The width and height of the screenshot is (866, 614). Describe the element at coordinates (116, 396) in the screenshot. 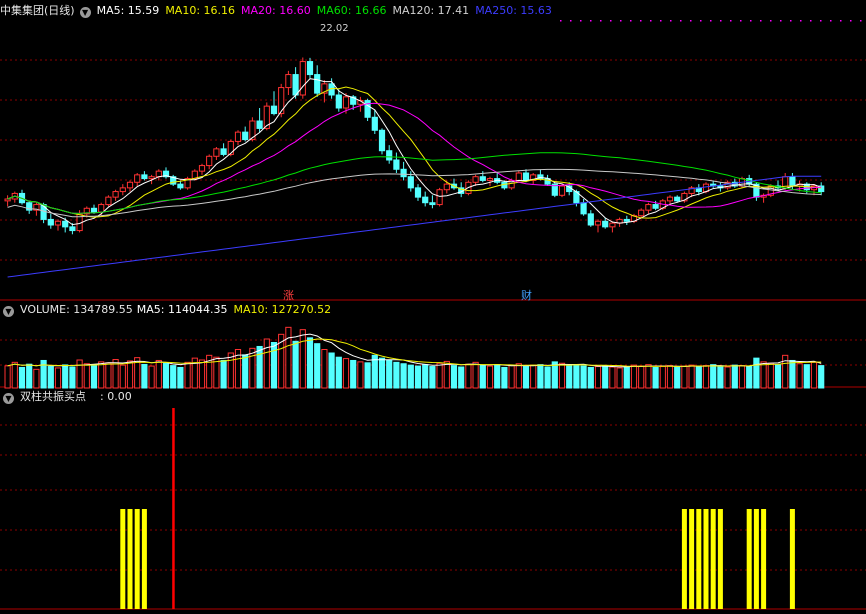

I see `signal-value: : 0.00` at that location.